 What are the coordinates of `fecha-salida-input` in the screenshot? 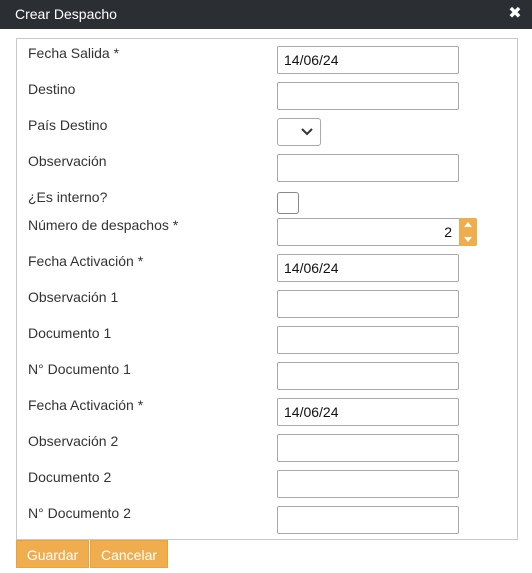 It's located at (368, 60).